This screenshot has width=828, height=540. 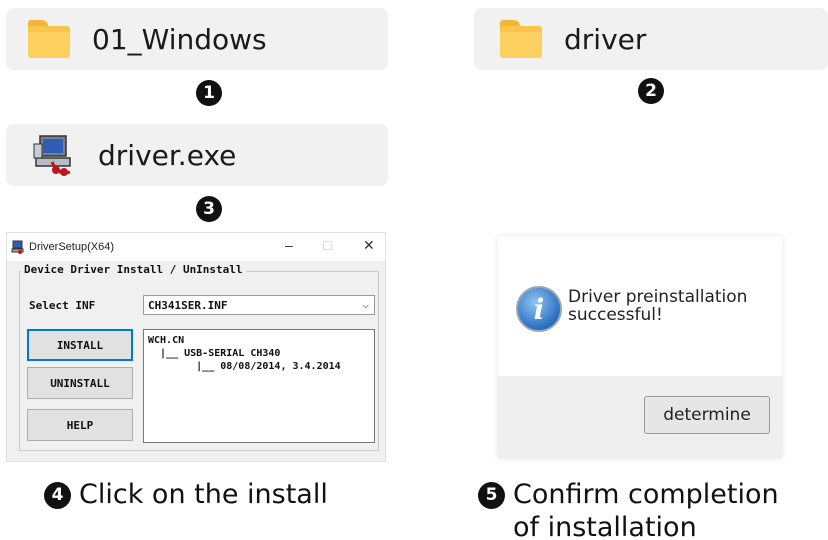 What do you see at coordinates (244, 366) in the screenshot?
I see `tree-line: |__ 08/08/2014, 3.4.2014` at bounding box center [244, 366].